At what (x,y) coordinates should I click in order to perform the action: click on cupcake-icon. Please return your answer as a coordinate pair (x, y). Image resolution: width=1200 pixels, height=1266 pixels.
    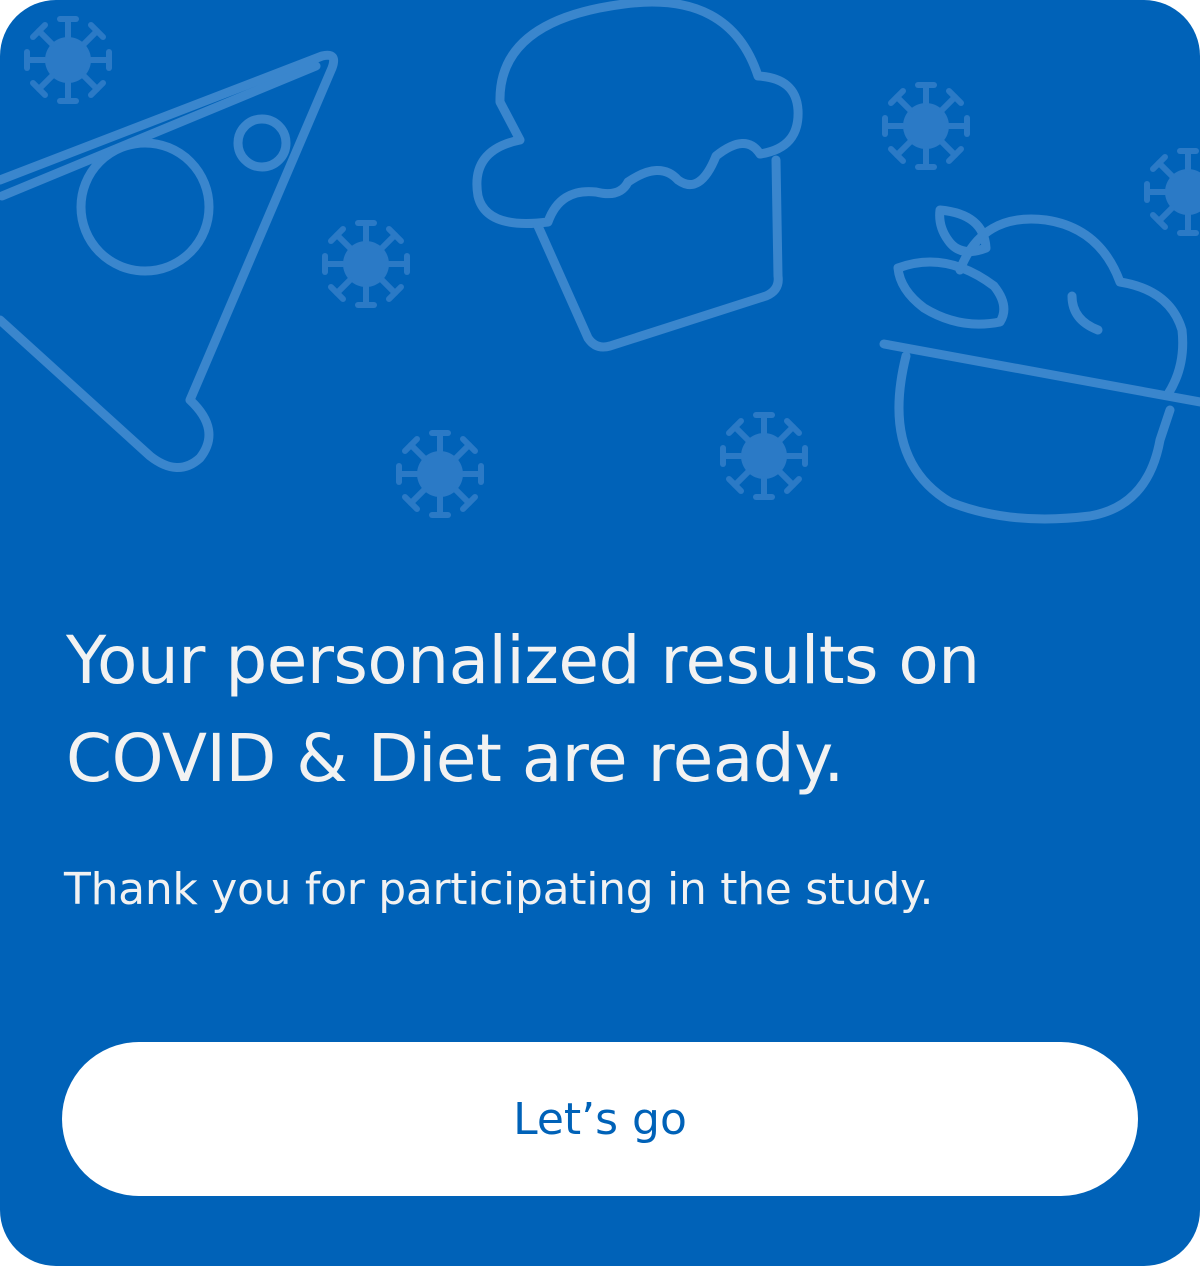
    Looking at the image, I should click on (637, 176).